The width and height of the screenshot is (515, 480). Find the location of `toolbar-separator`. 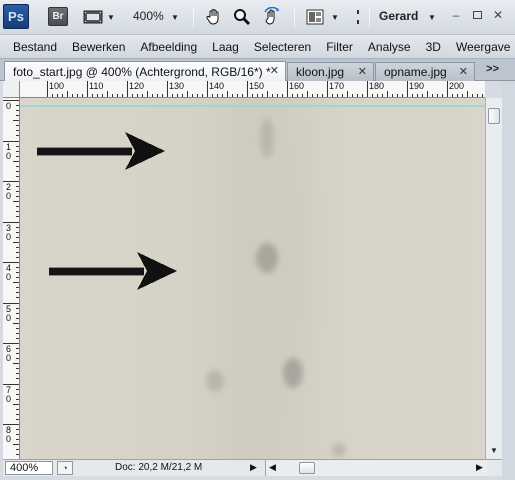

toolbar-separator is located at coordinates (369, 17).